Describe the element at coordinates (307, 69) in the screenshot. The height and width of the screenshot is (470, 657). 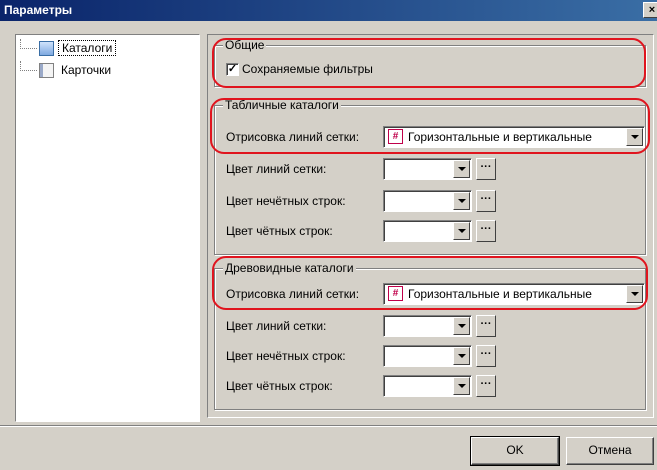
I see `checkbox-label: Сохраняемые фильтры` at that location.